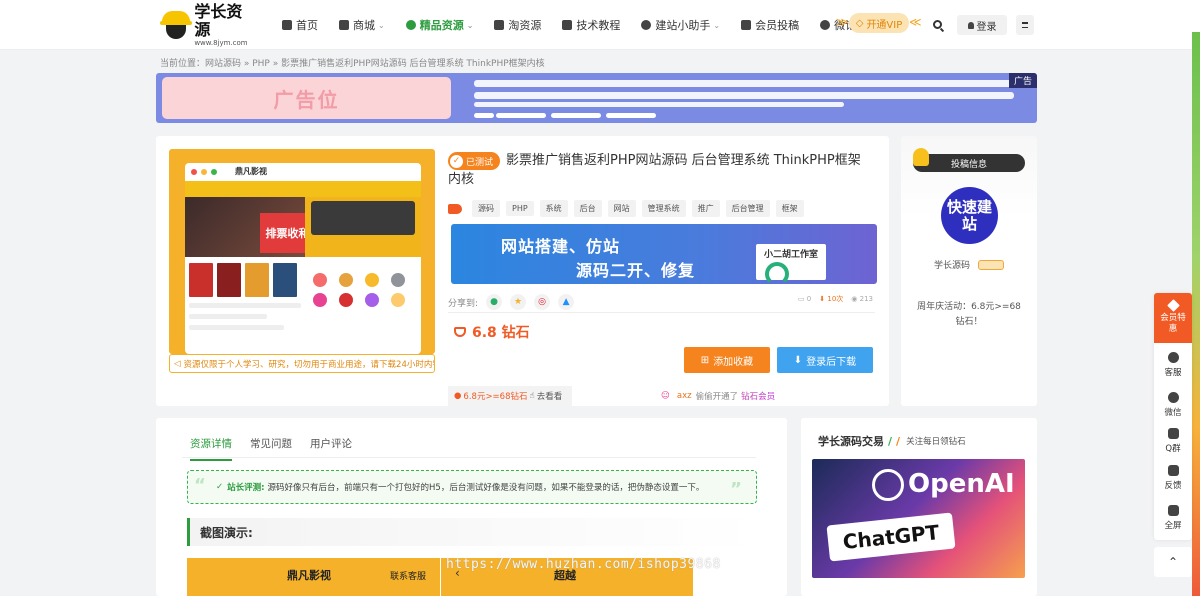 The image size is (1200, 596). I want to click on search-icon, so click(937, 24).